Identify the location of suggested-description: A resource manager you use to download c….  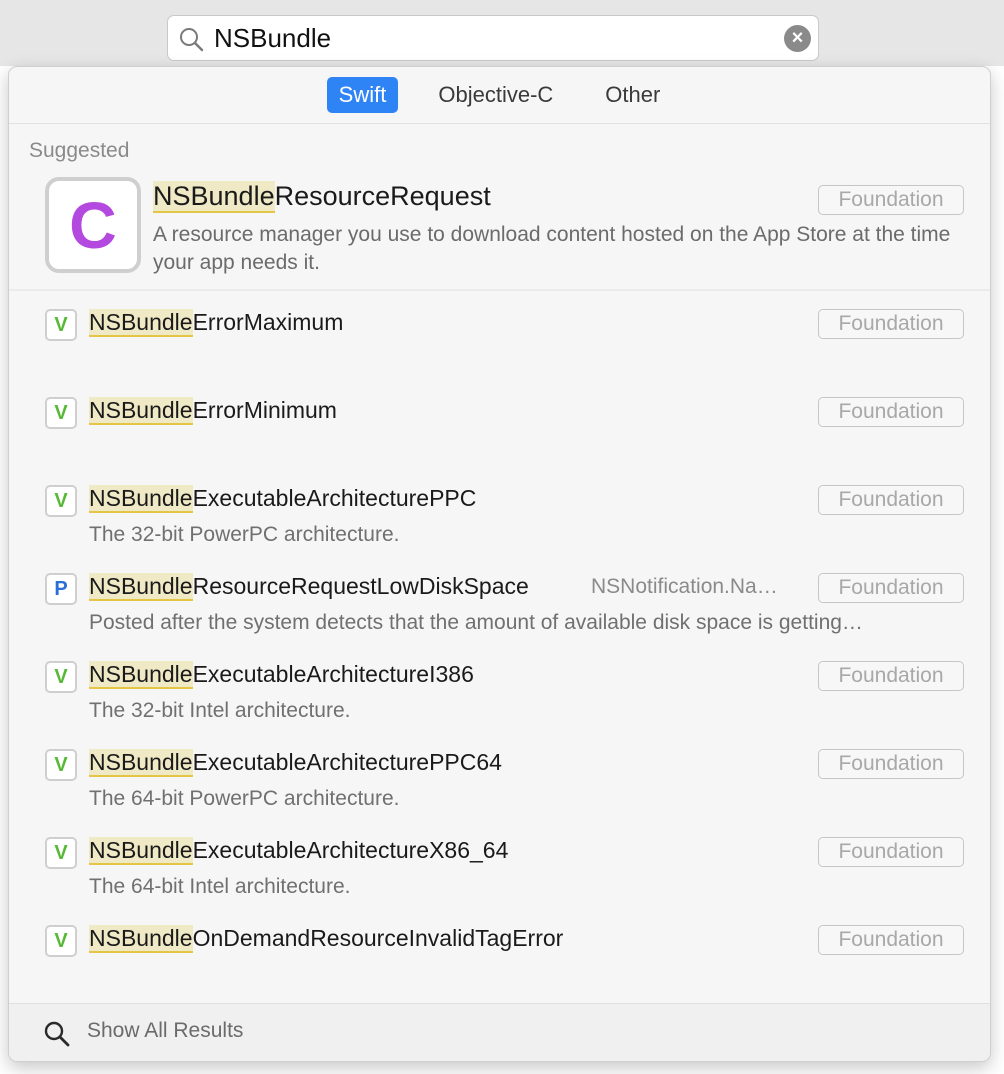
(552, 248).